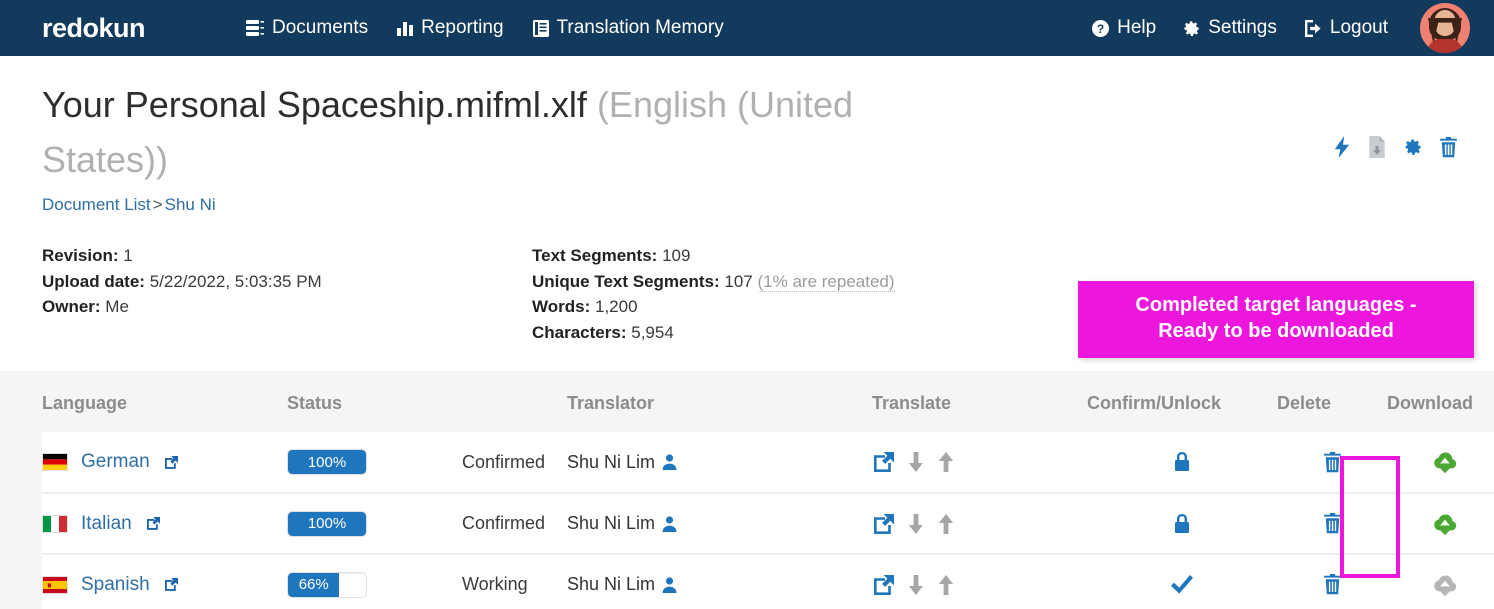 This screenshot has width=1494, height=609. I want to click on meta-characters-label: Characters:, so click(579, 332).